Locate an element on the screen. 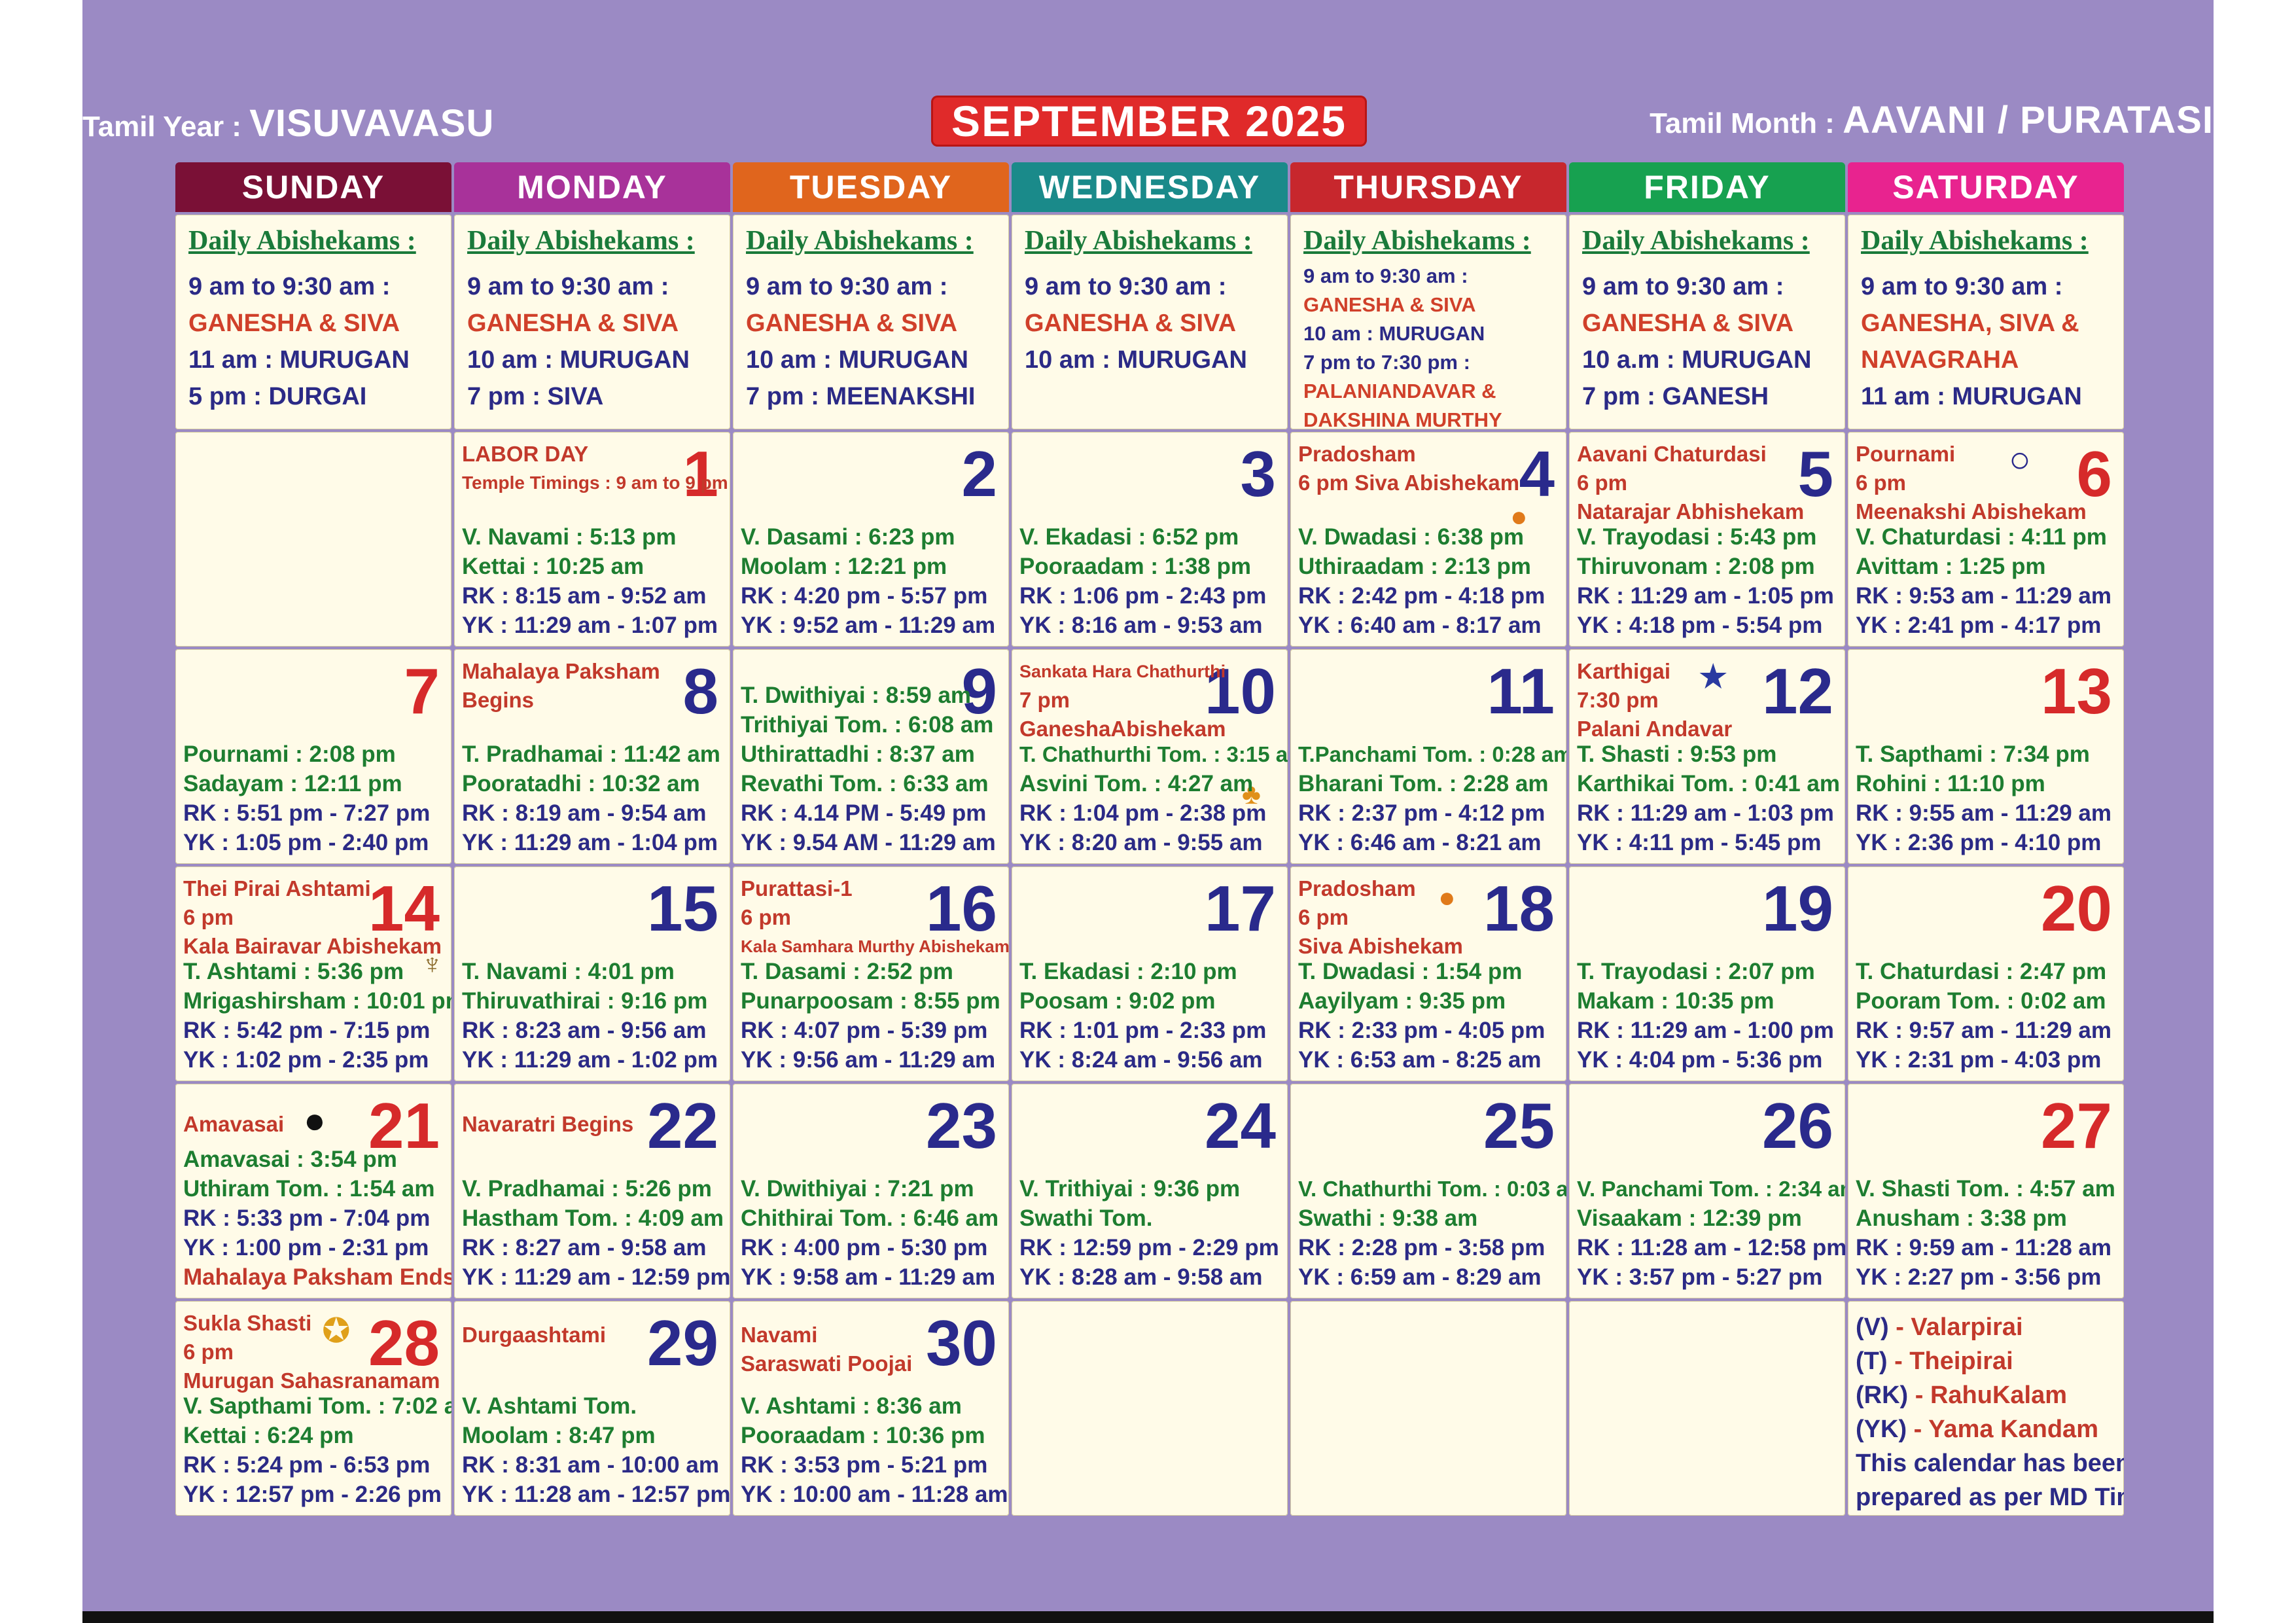 The image size is (2296, 1623). nakshatra: Thiruvathirai : 9:16 pm is located at coordinates (585, 1001).